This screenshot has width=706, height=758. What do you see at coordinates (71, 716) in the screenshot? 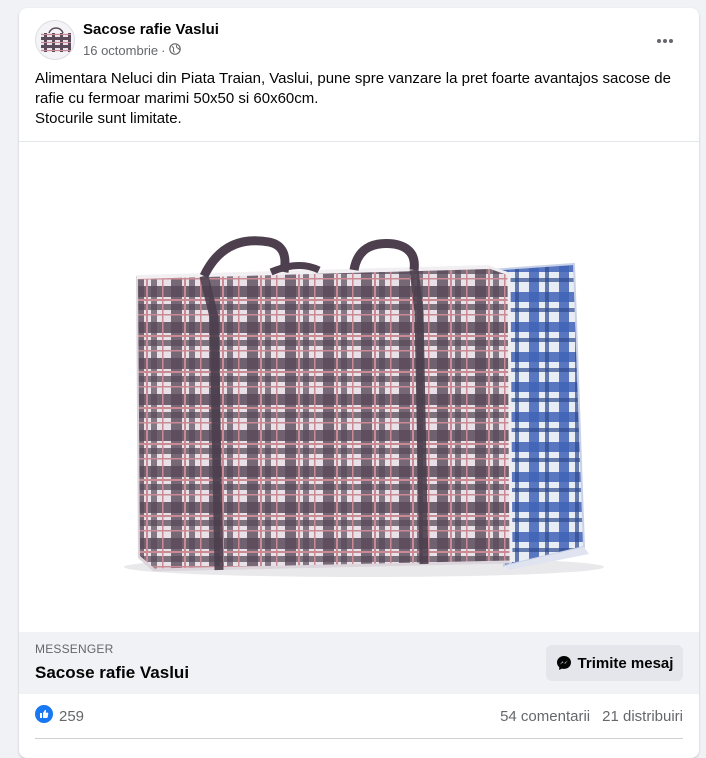
I see `like-count: 259` at bounding box center [71, 716].